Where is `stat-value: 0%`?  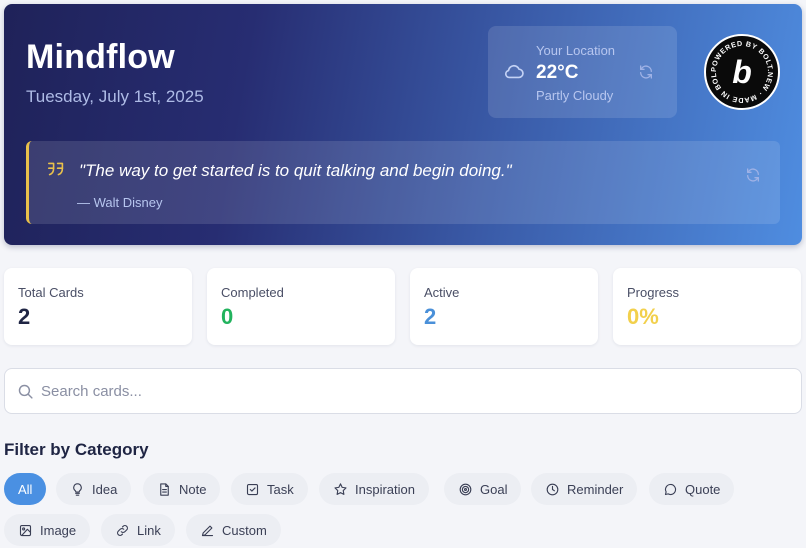 stat-value: 0% is located at coordinates (643, 316).